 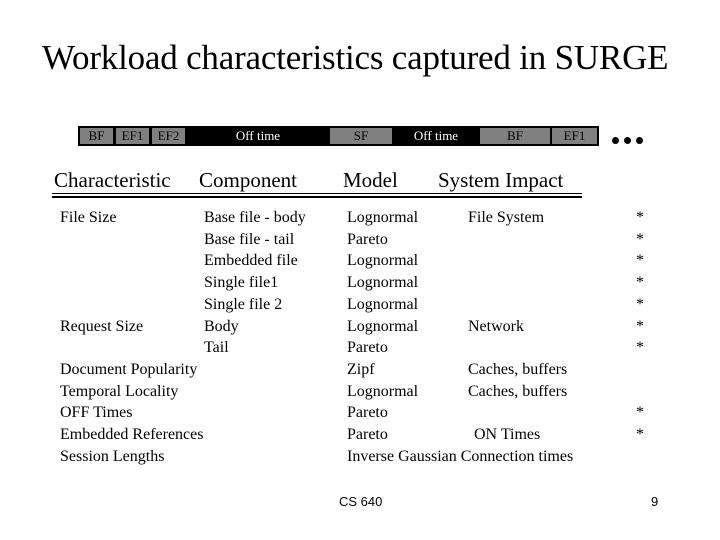 I want to click on cell-characteristic: Session Lengths, so click(x=112, y=456).